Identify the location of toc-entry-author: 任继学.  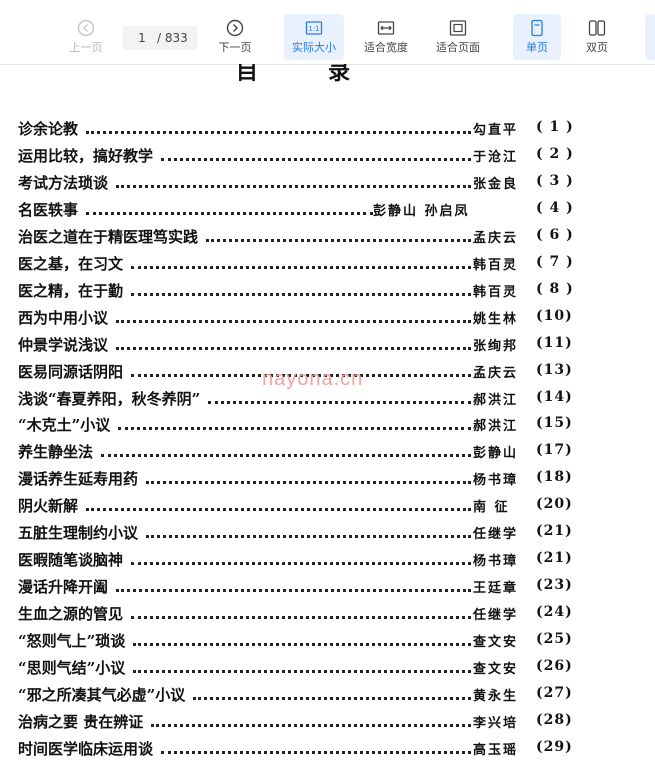
(496, 616).